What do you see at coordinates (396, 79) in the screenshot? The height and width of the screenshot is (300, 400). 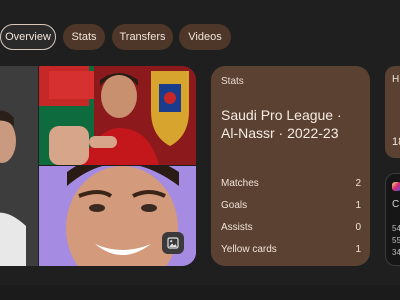 I see `history-card-label: H` at bounding box center [396, 79].